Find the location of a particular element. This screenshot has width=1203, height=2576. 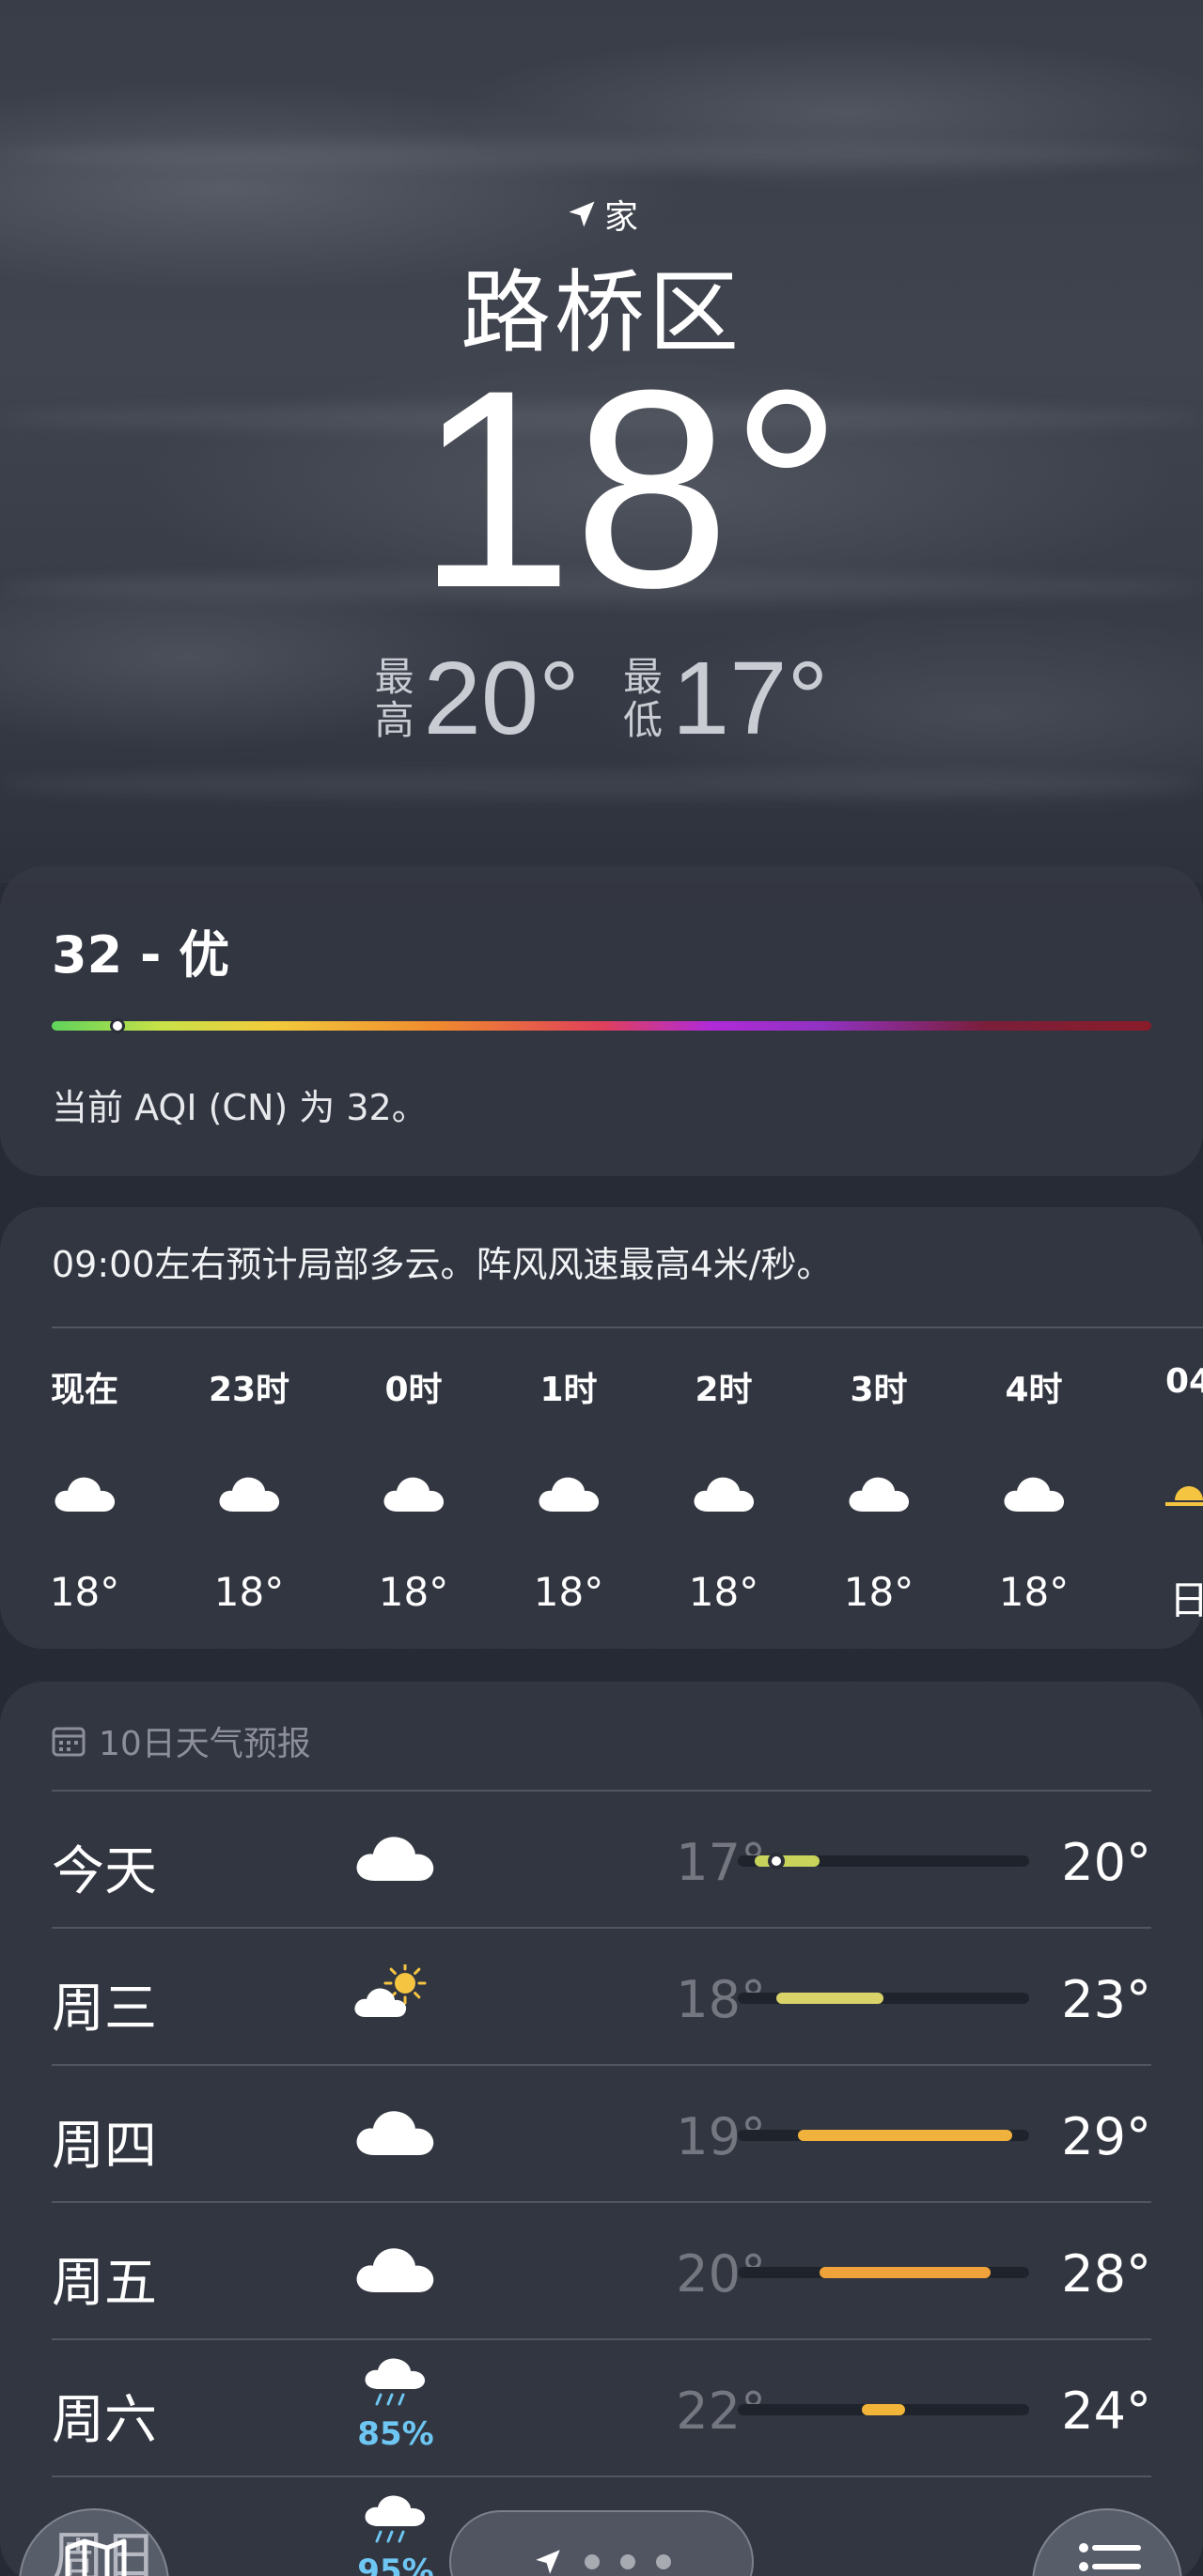

low-value: 17° is located at coordinates (750, 699).